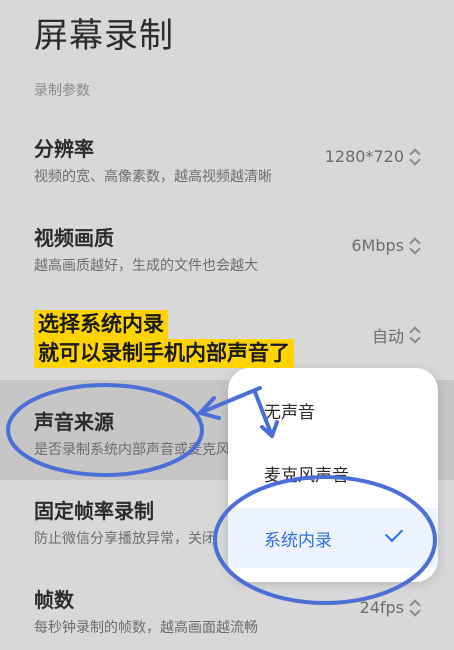 The width and height of the screenshot is (454, 650). What do you see at coordinates (377, 245) in the screenshot?
I see `setting-value: 6Mbps` at bounding box center [377, 245].